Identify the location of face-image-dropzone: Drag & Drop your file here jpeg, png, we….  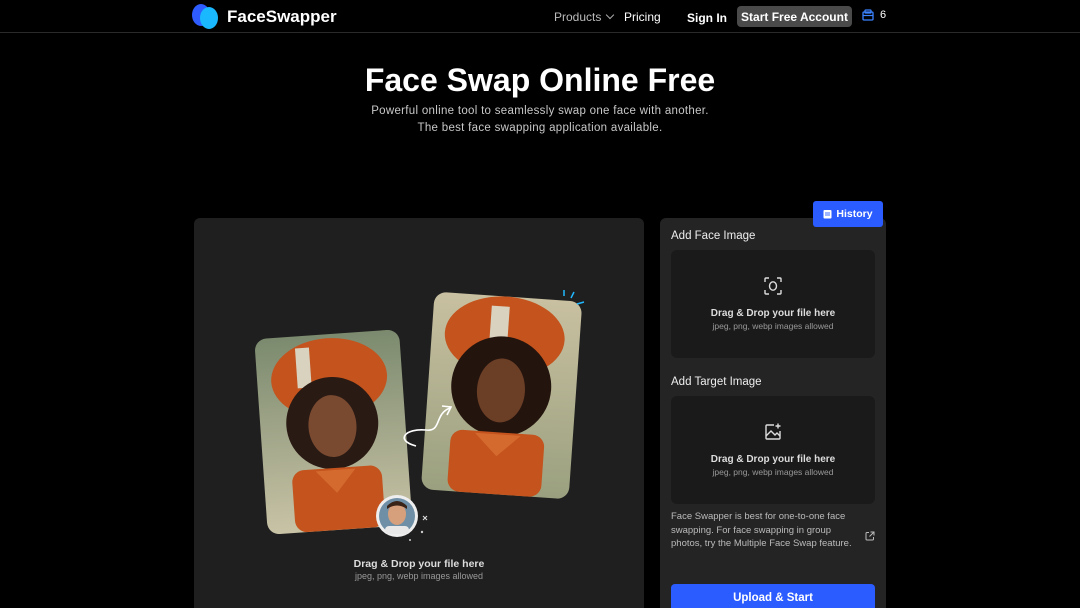
(773, 304).